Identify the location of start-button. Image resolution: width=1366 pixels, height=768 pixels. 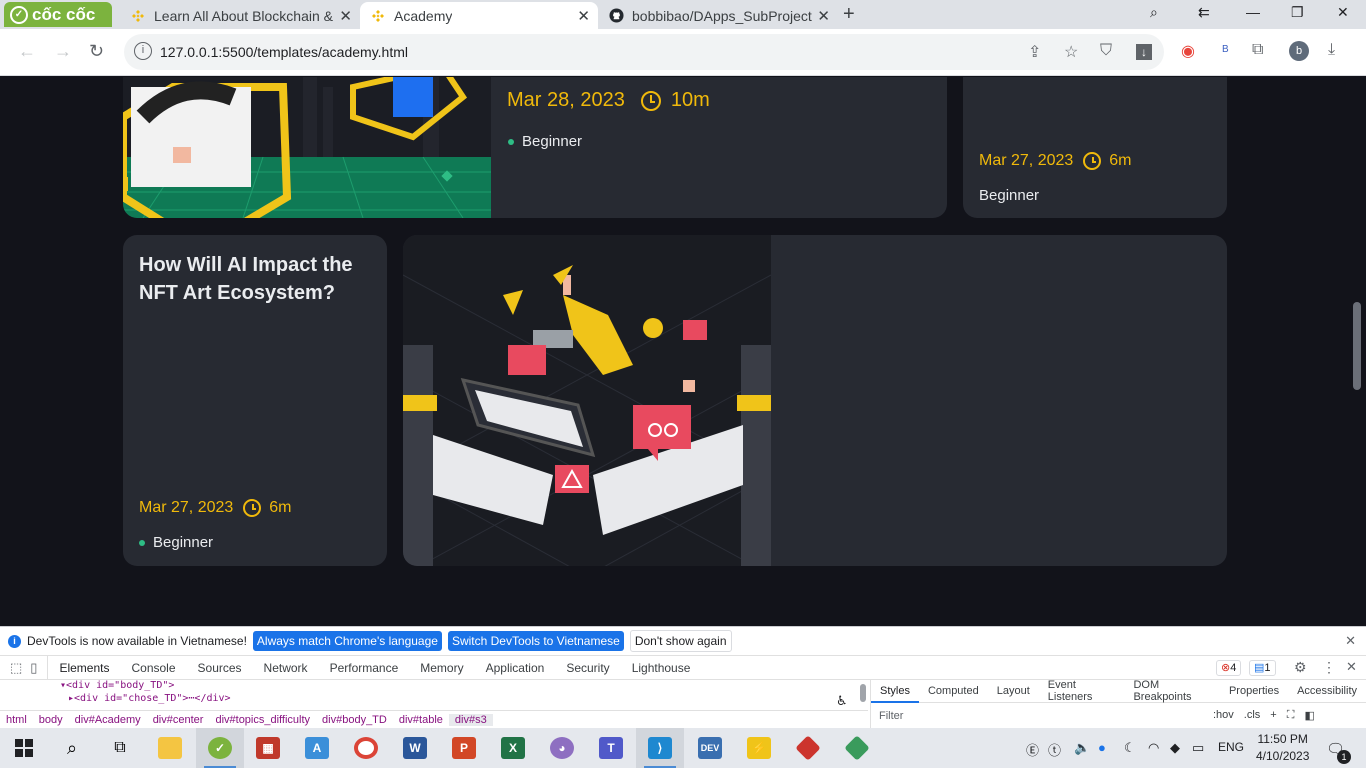
(24, 748).